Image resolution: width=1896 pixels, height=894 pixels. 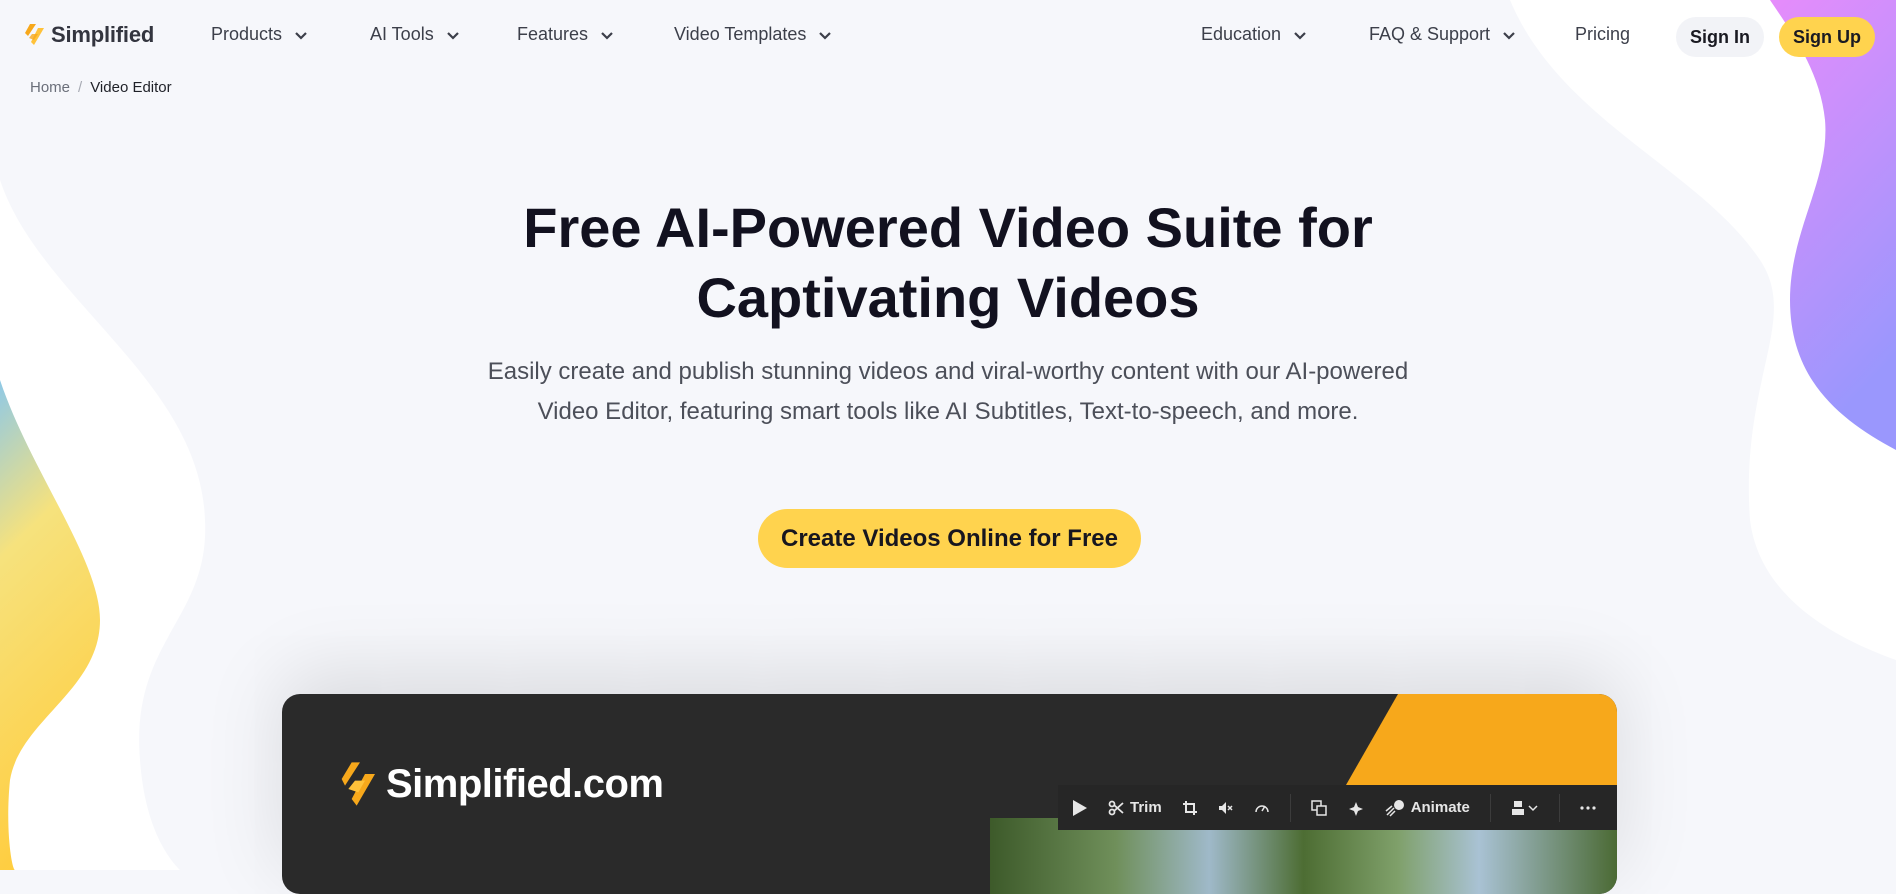 I want to click on brand-name: Simplified, so click(x=103, y=34).